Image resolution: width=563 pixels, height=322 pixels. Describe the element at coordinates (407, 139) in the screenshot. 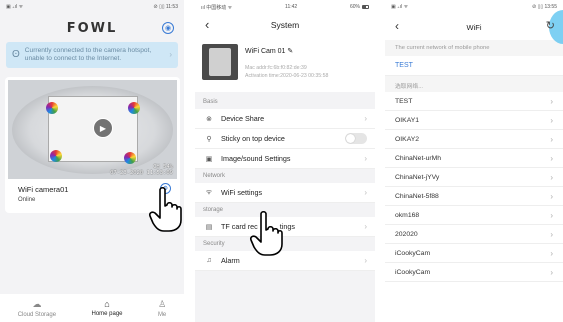

I see `network-name: OIKAY2` at that location.